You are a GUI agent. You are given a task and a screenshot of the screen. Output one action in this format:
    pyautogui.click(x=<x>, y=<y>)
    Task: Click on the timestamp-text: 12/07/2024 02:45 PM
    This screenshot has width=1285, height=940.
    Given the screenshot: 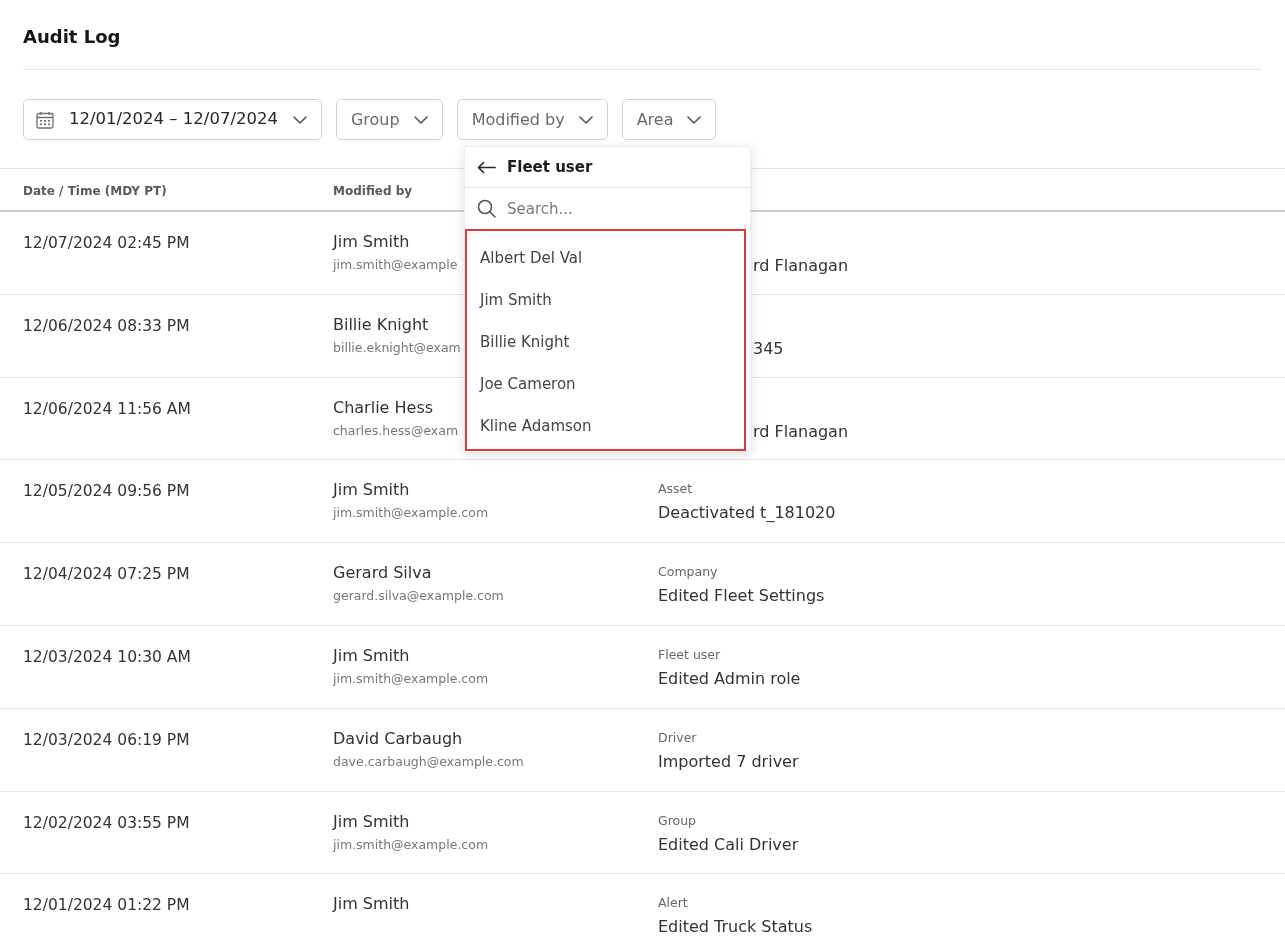 What is the action you would take?
    pyautogui.click(x=106, y=243)
    